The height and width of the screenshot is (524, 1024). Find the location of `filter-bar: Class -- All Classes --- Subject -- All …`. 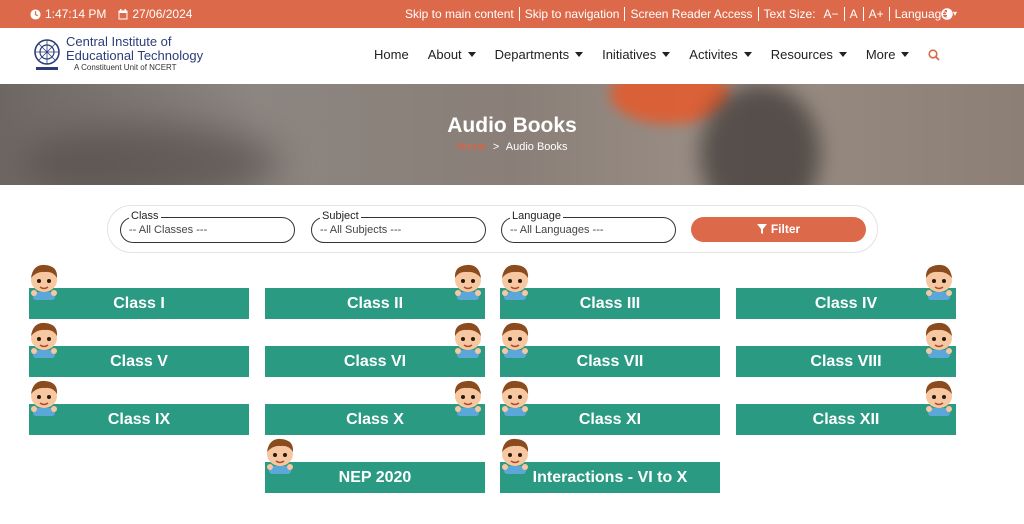

filter-bar: Class -- All Classes --- Subject -- All … is located at coordinates (492, 229).